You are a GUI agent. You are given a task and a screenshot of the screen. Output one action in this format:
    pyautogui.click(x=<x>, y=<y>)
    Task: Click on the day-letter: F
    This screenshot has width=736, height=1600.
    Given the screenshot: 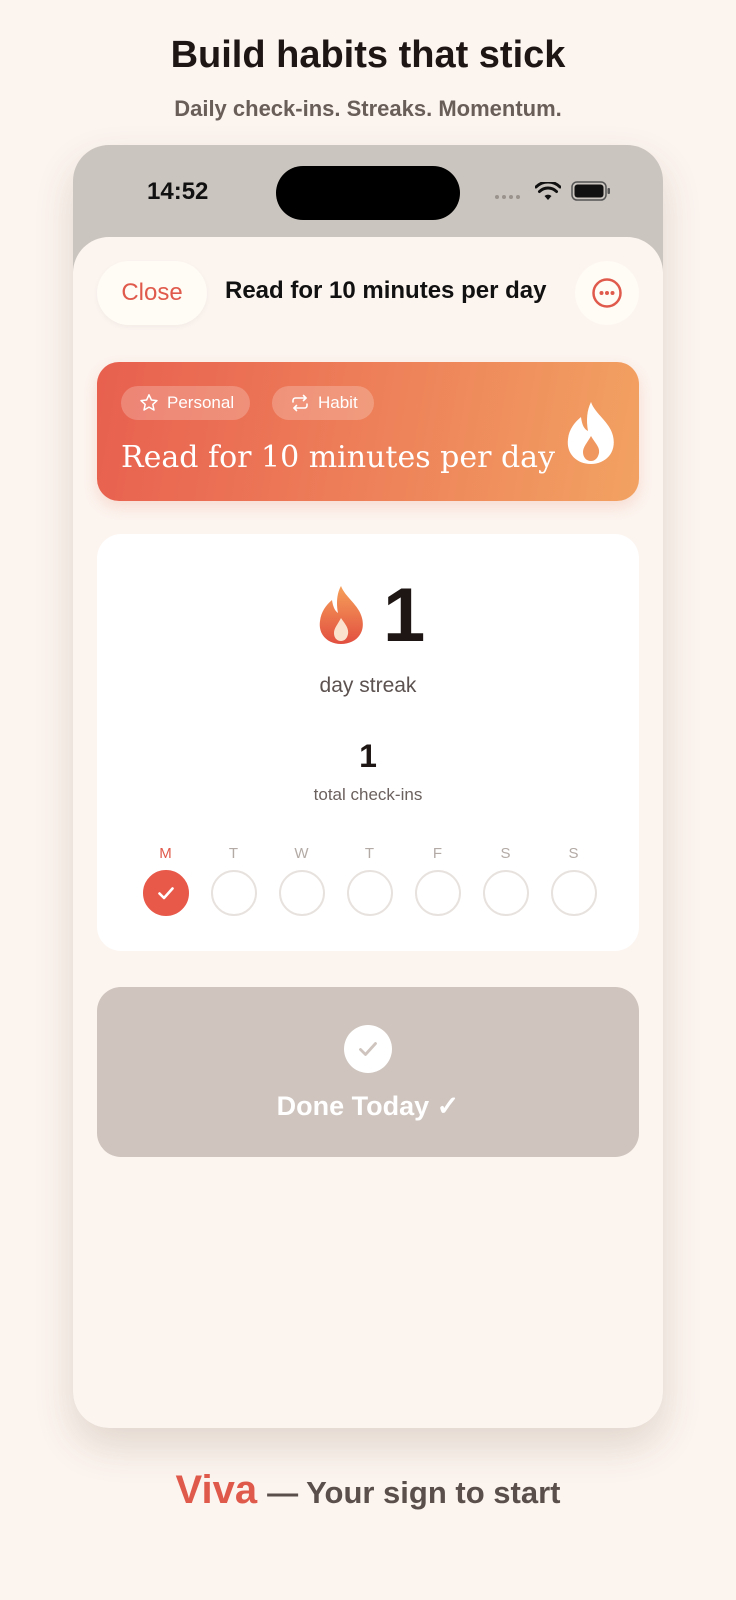 What is the action you would take?
    pyautogui.click(x=437, y=853)
    